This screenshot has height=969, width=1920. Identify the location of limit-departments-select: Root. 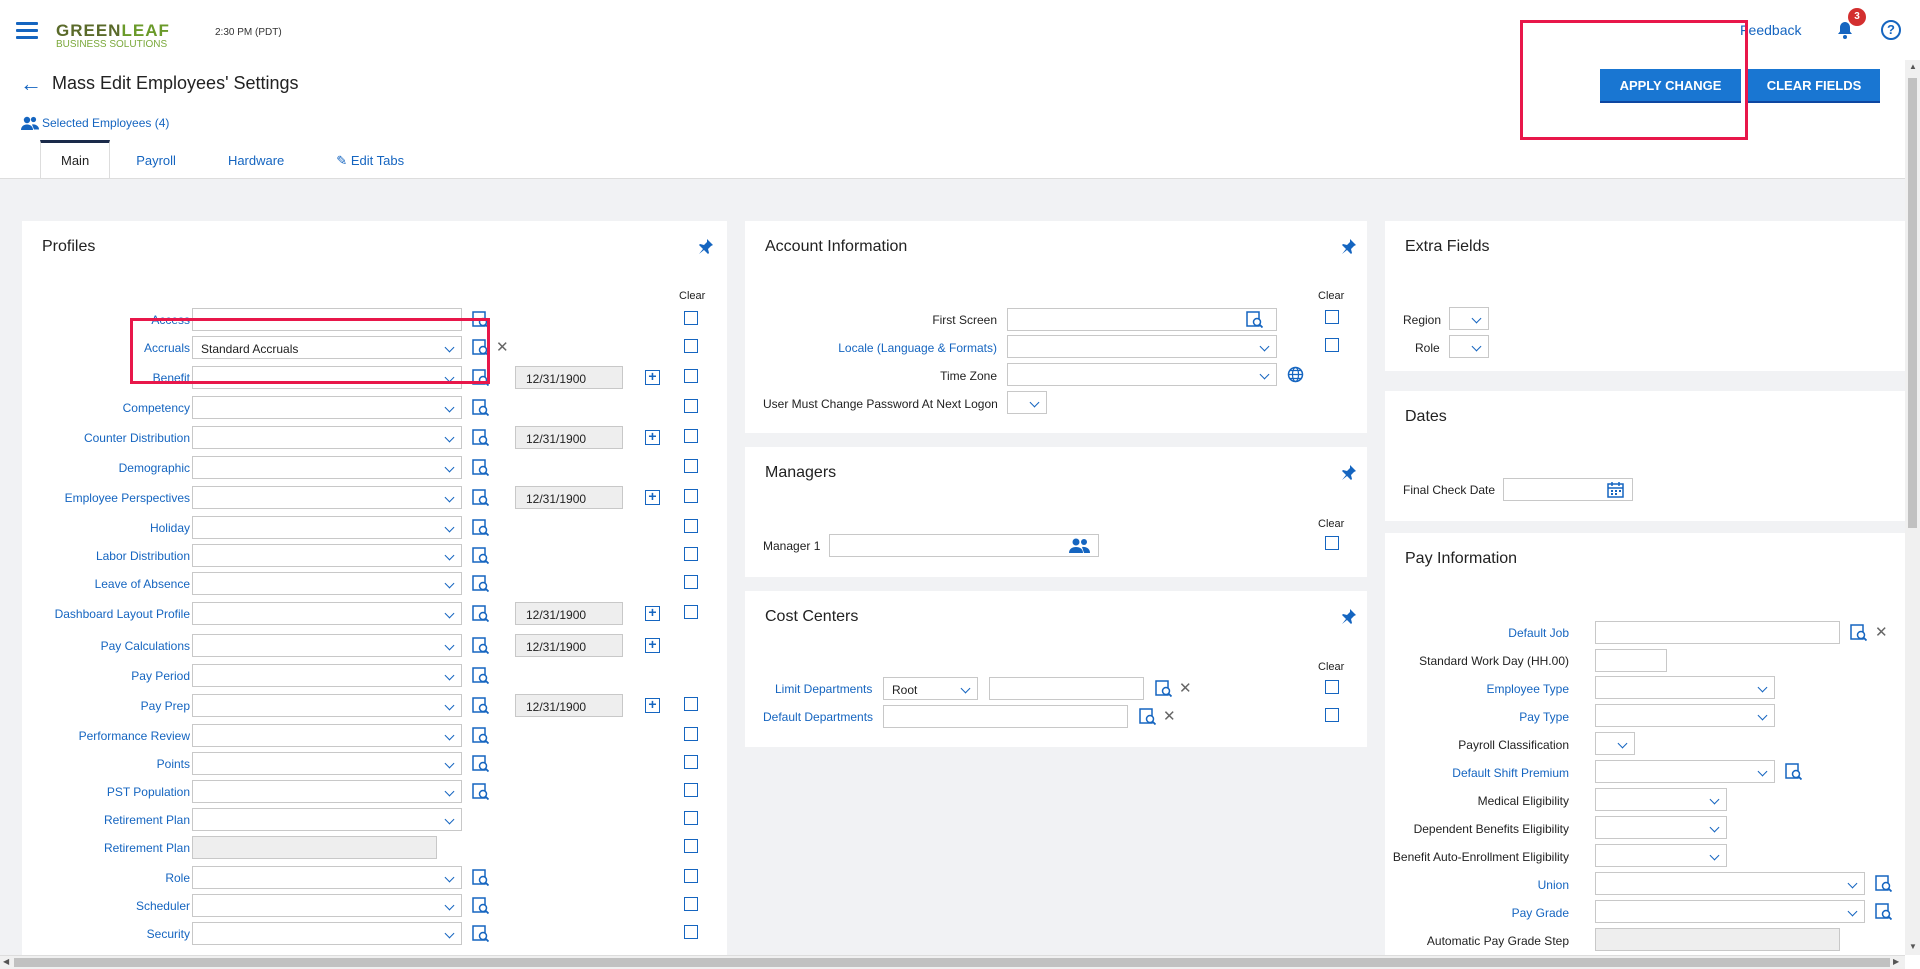
(930, 688).